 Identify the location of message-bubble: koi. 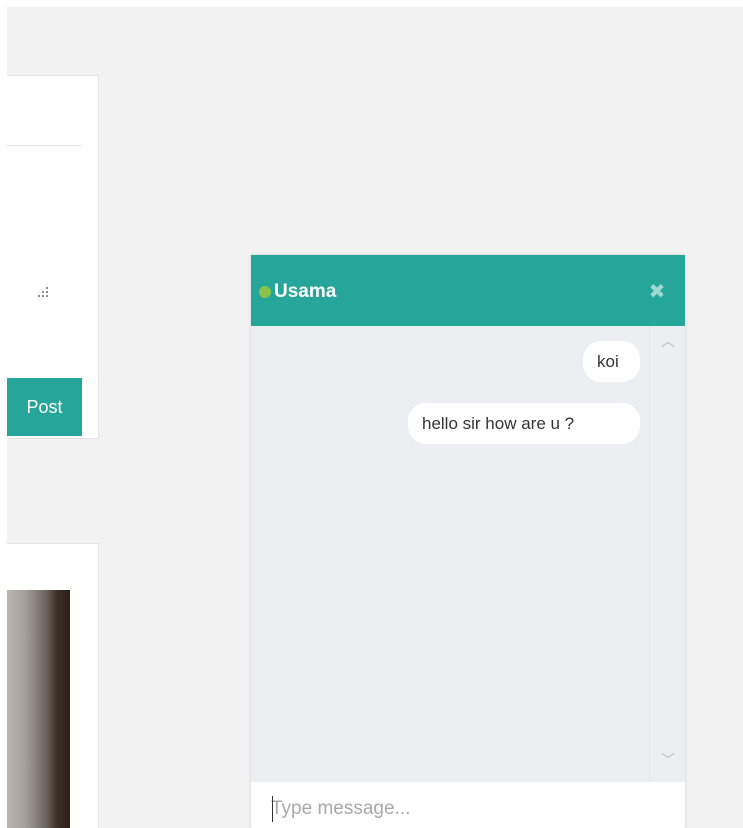
(611, 361).